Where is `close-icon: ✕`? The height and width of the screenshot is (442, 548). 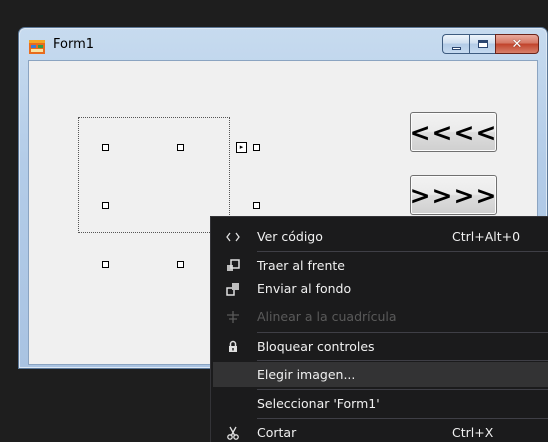 close-icon: ✕ is located at coordinates (517, 44).